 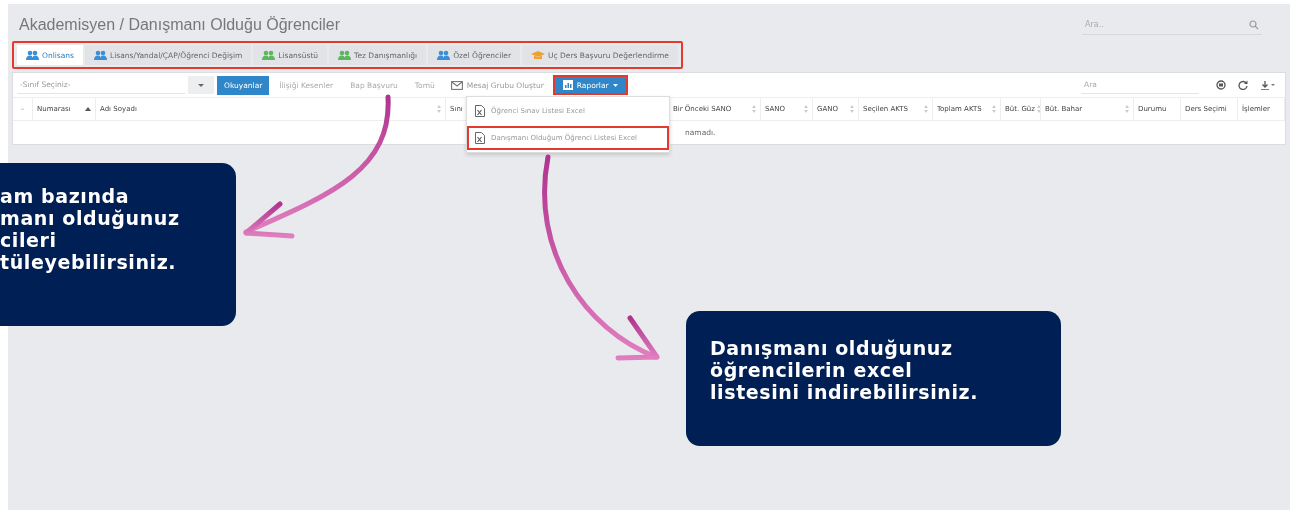 What do you see at coordinates (1254, 24) in the screenshot?
I see `search-icon` at bounding box center [1254, 24].